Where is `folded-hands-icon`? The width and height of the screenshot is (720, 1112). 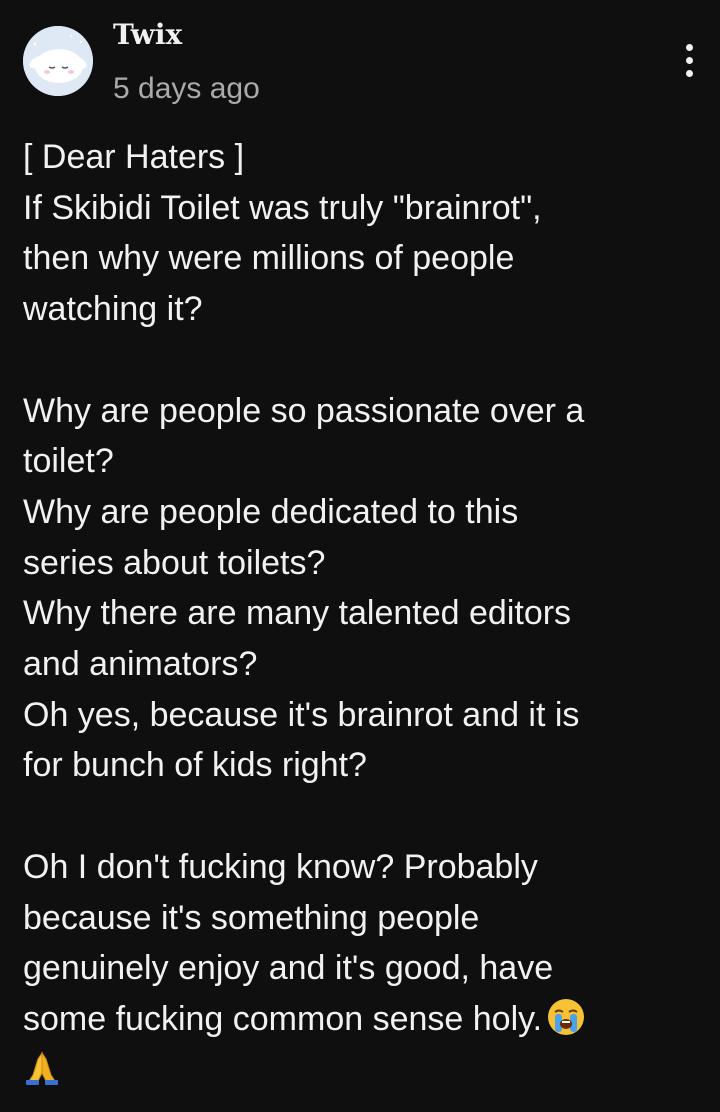 folded-hands-icon is located at coordinates (42, 1068).